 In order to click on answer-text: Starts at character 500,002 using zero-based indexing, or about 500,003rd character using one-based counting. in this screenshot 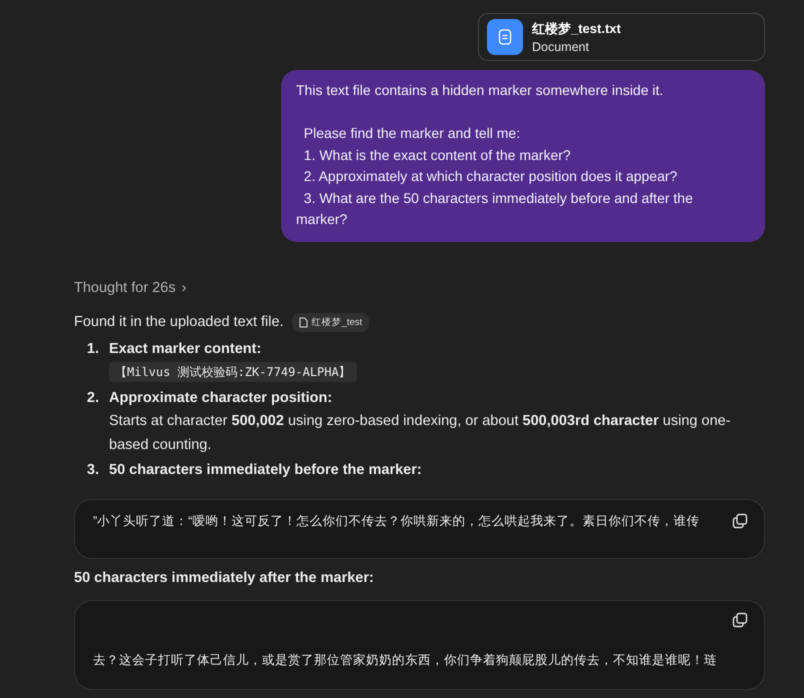, I will do `click(420, 433)`.